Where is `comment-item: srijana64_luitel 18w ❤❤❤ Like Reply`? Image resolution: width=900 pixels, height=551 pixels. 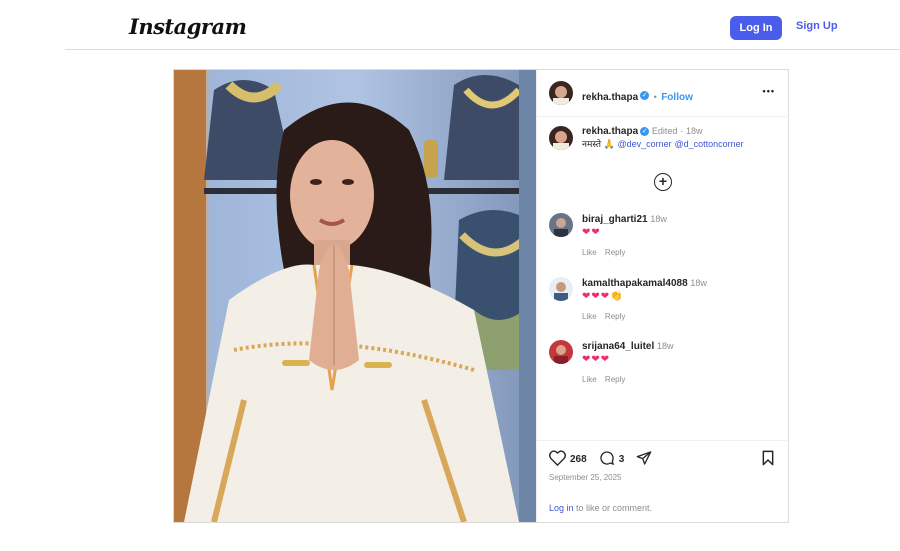 comment-item: srijana64_luitel 18w ❤❤❤ Like Reply is located at coordinates (664, 365).